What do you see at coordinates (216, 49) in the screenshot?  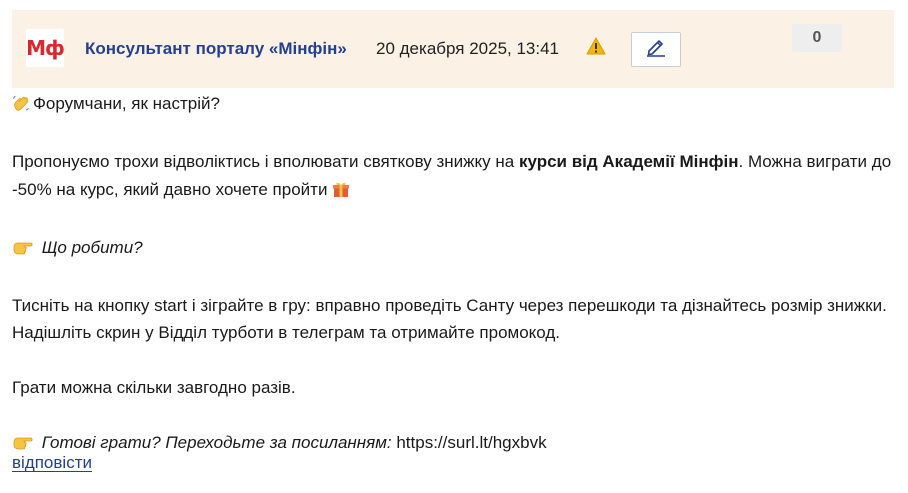 I see `author-link: Консультант порталу «Мінфін»` at bounding box center [216, 49].